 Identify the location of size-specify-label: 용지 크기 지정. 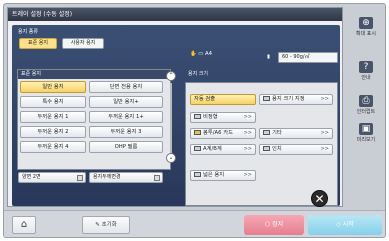
(288, 99).